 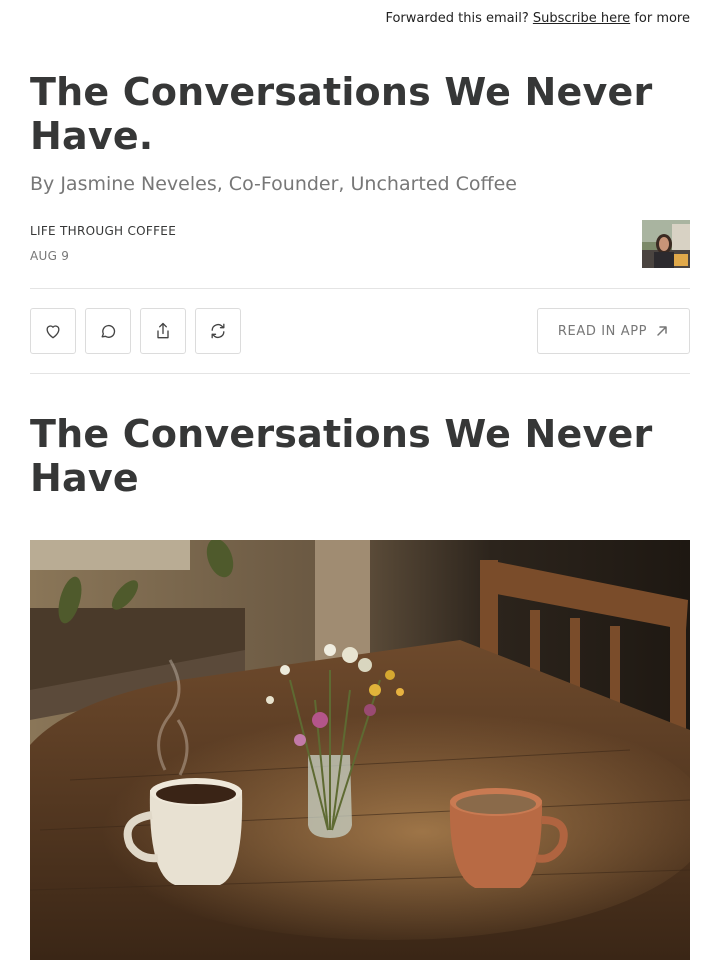 What do you see at coordinates (360, 288) in the screenshot?
I see `divider-top` at bounding box center [360, 288].